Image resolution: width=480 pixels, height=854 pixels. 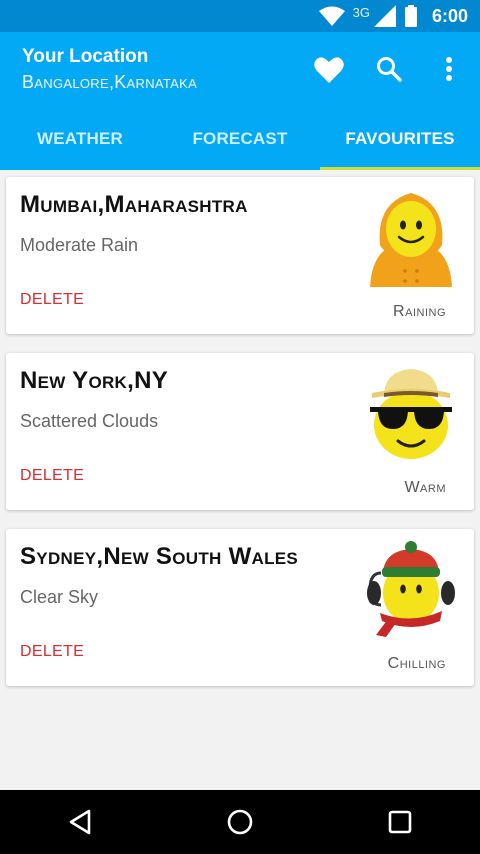 I want to click on system-nav-bar, so click(x=240, y=822).